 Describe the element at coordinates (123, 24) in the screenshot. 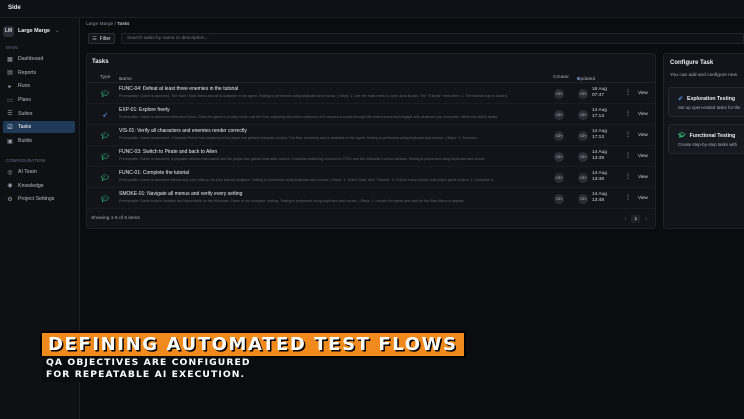

I see `breadcrumb-current: Tasks` at that location.